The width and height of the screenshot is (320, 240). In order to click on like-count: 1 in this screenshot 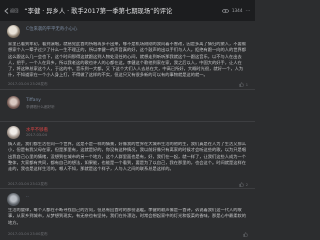, I will do `click(246, 84)`.